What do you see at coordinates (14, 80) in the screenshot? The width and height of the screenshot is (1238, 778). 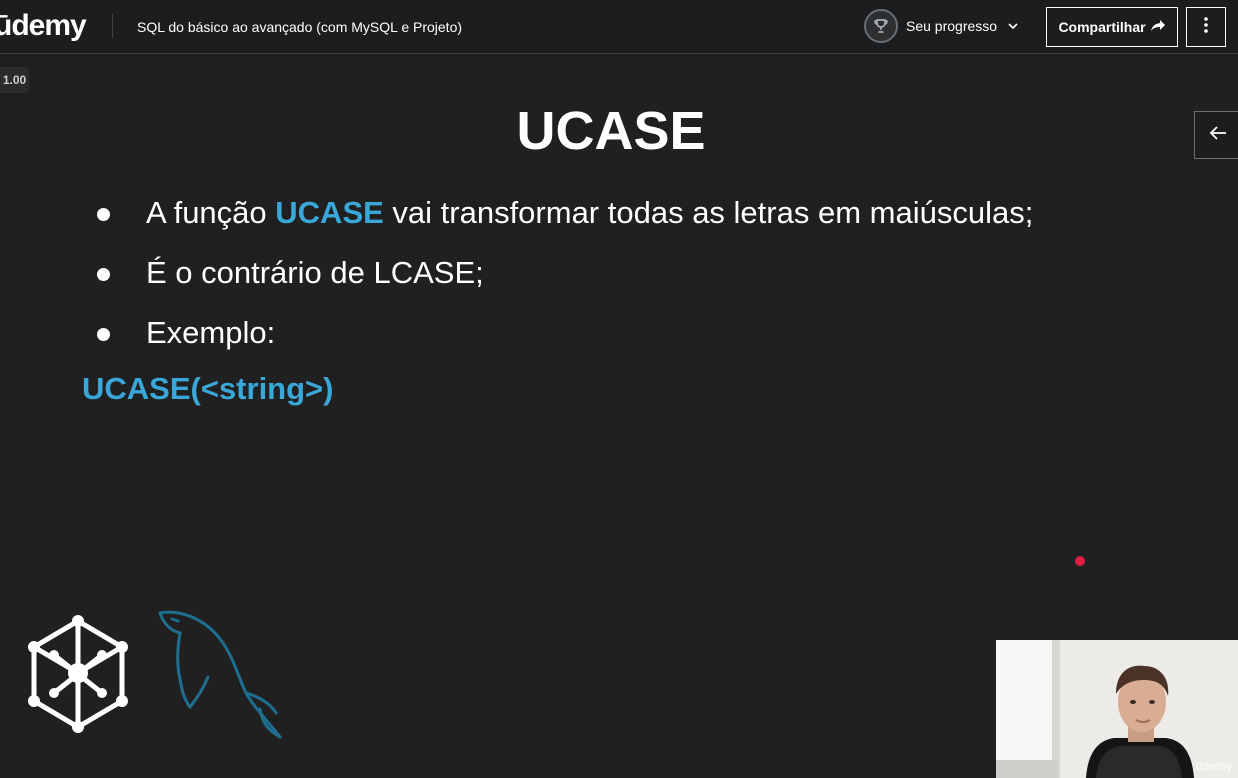 I see `playback-speed: 1.00` at bounding box center [14, 80].